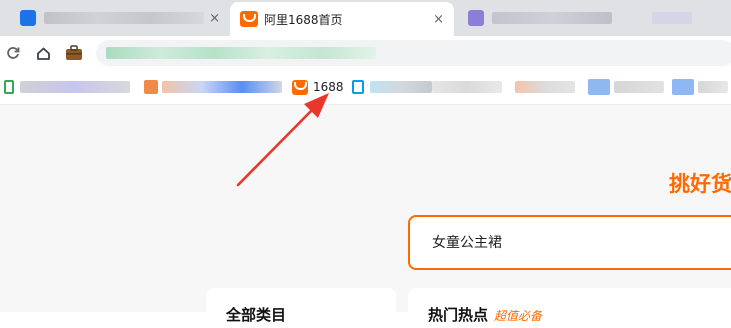 The image size is (731, 328). What do you see at coordinates (328, 87) in the screenshot?
I see `bookmark-label: 1688` at bounding box center [328, 87].